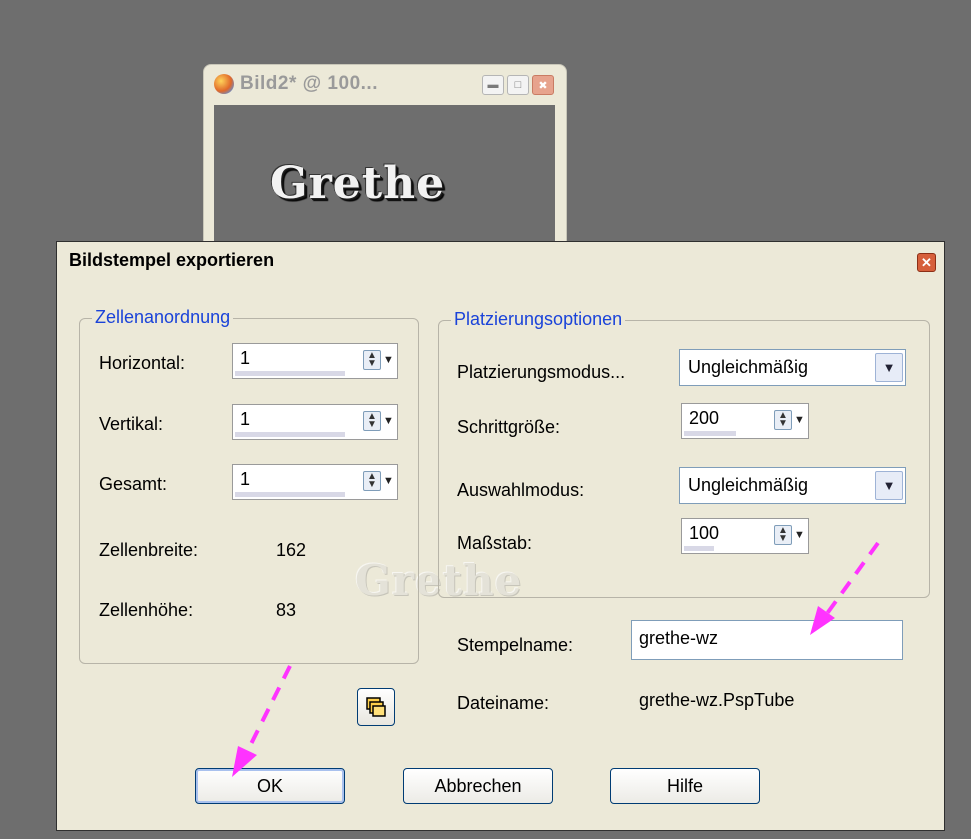 The width and height of the screenshot is (971, 839). Describe the element at coordinates (245, 419) in the screenshot. I see `vertical-value: 1` at that location.